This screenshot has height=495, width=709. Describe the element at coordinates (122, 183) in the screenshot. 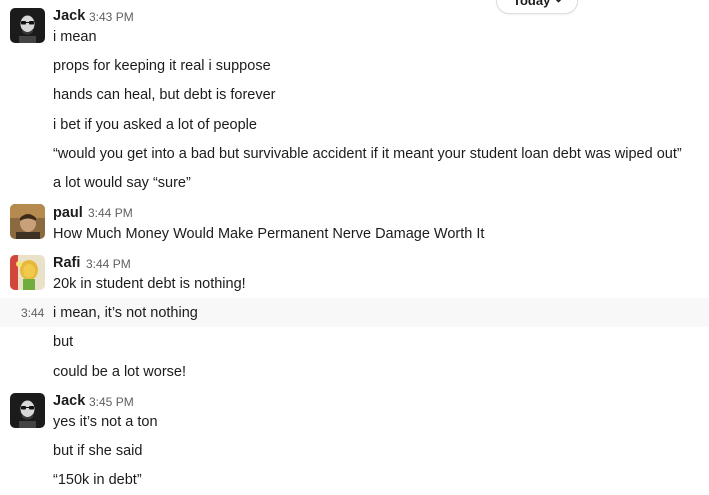

I see `message-text: a lot would say “sure”` at that location.